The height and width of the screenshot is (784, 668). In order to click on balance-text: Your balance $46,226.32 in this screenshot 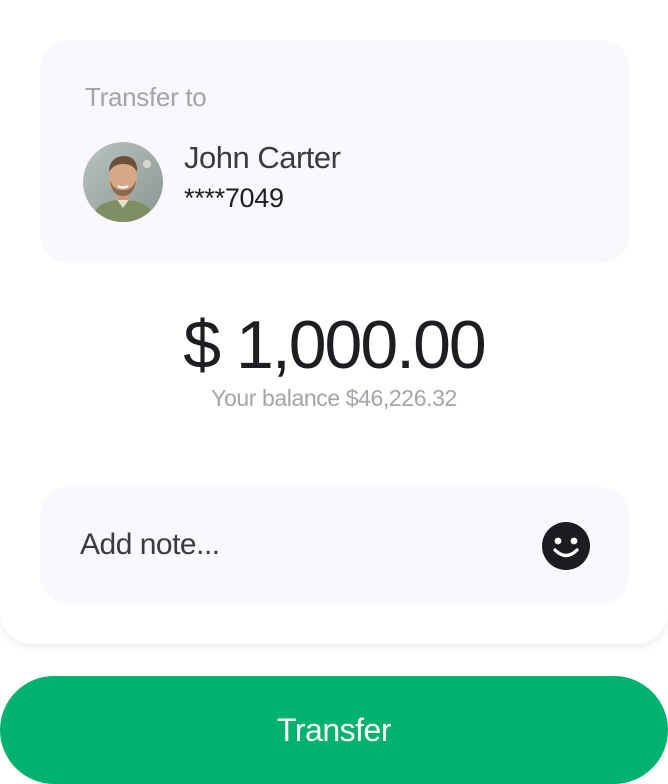, I will do `click(334, 398)`.